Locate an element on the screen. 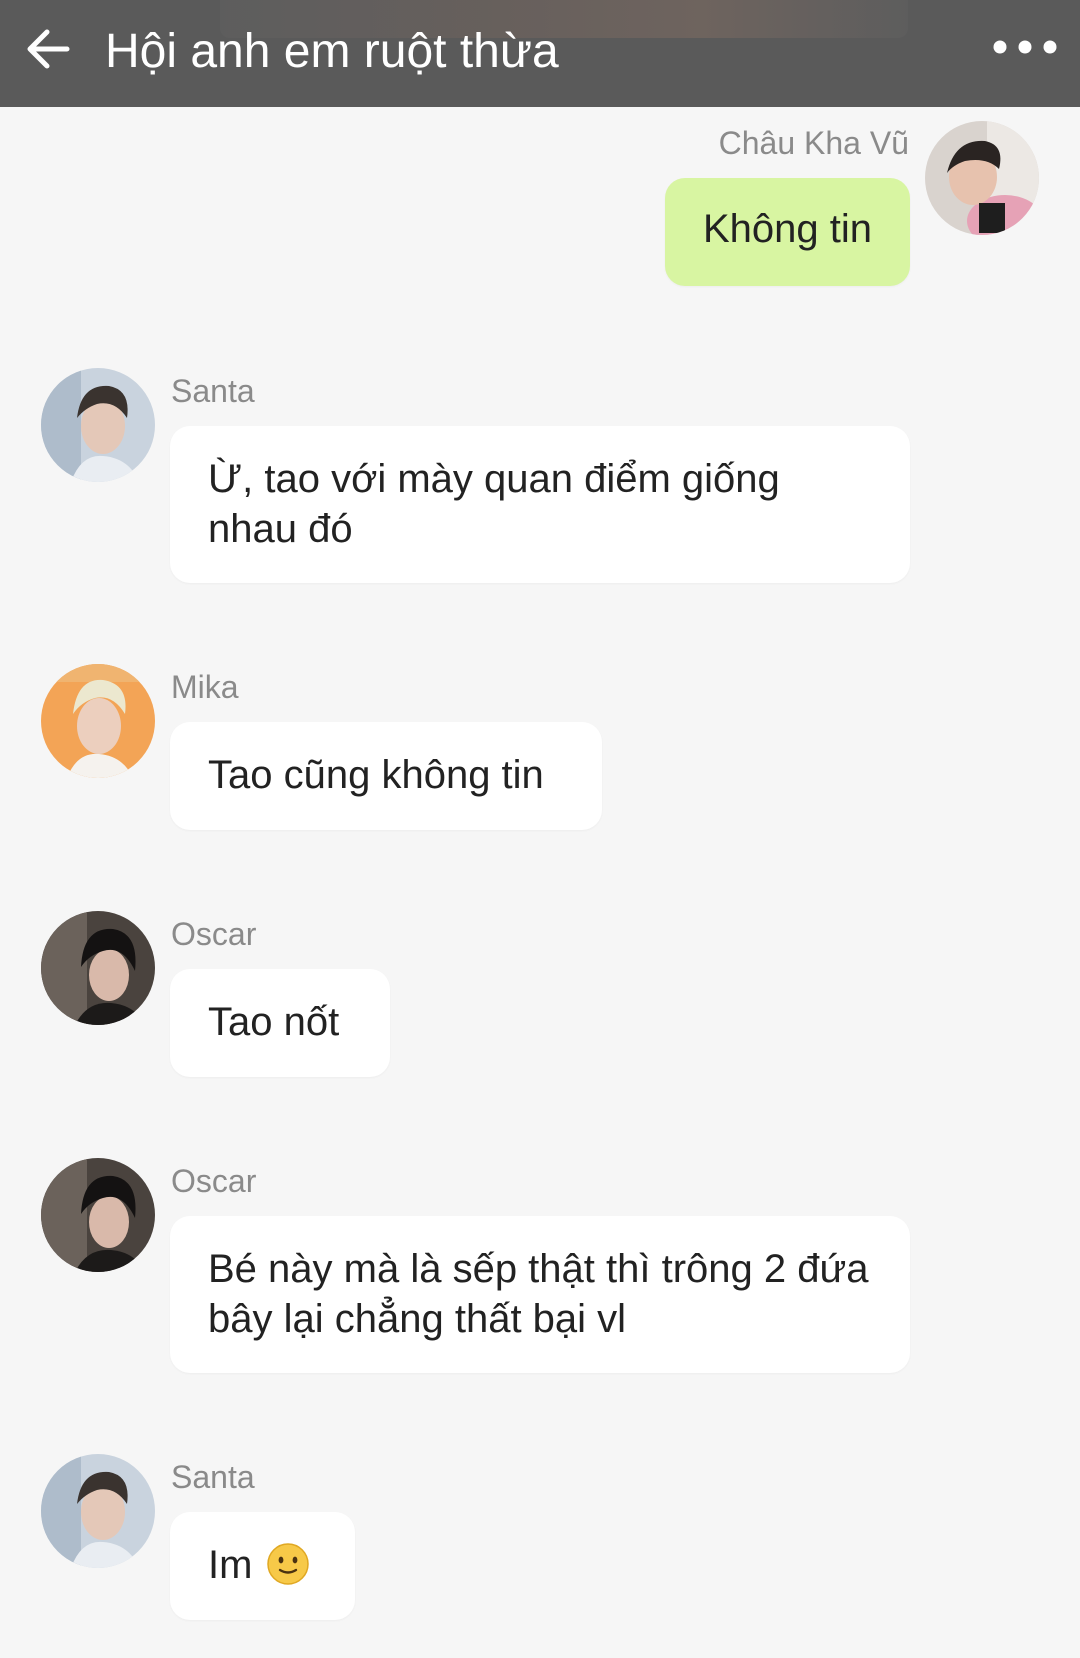 This screenshot has height=1658, width=1080. avatar-chau-kha-vu is located at coordinates (982, 178).